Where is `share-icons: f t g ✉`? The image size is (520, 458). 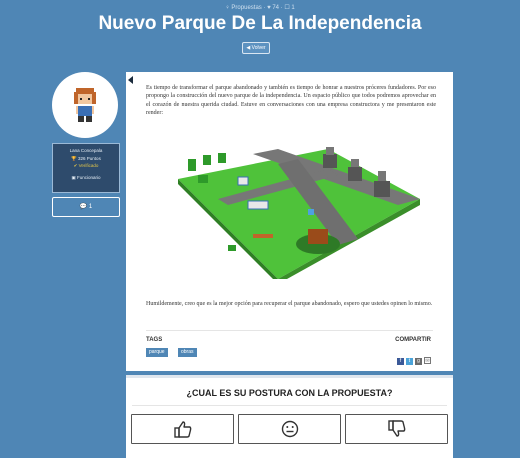 share-icons: f t g ✉ is located at coordinates (413, 358).